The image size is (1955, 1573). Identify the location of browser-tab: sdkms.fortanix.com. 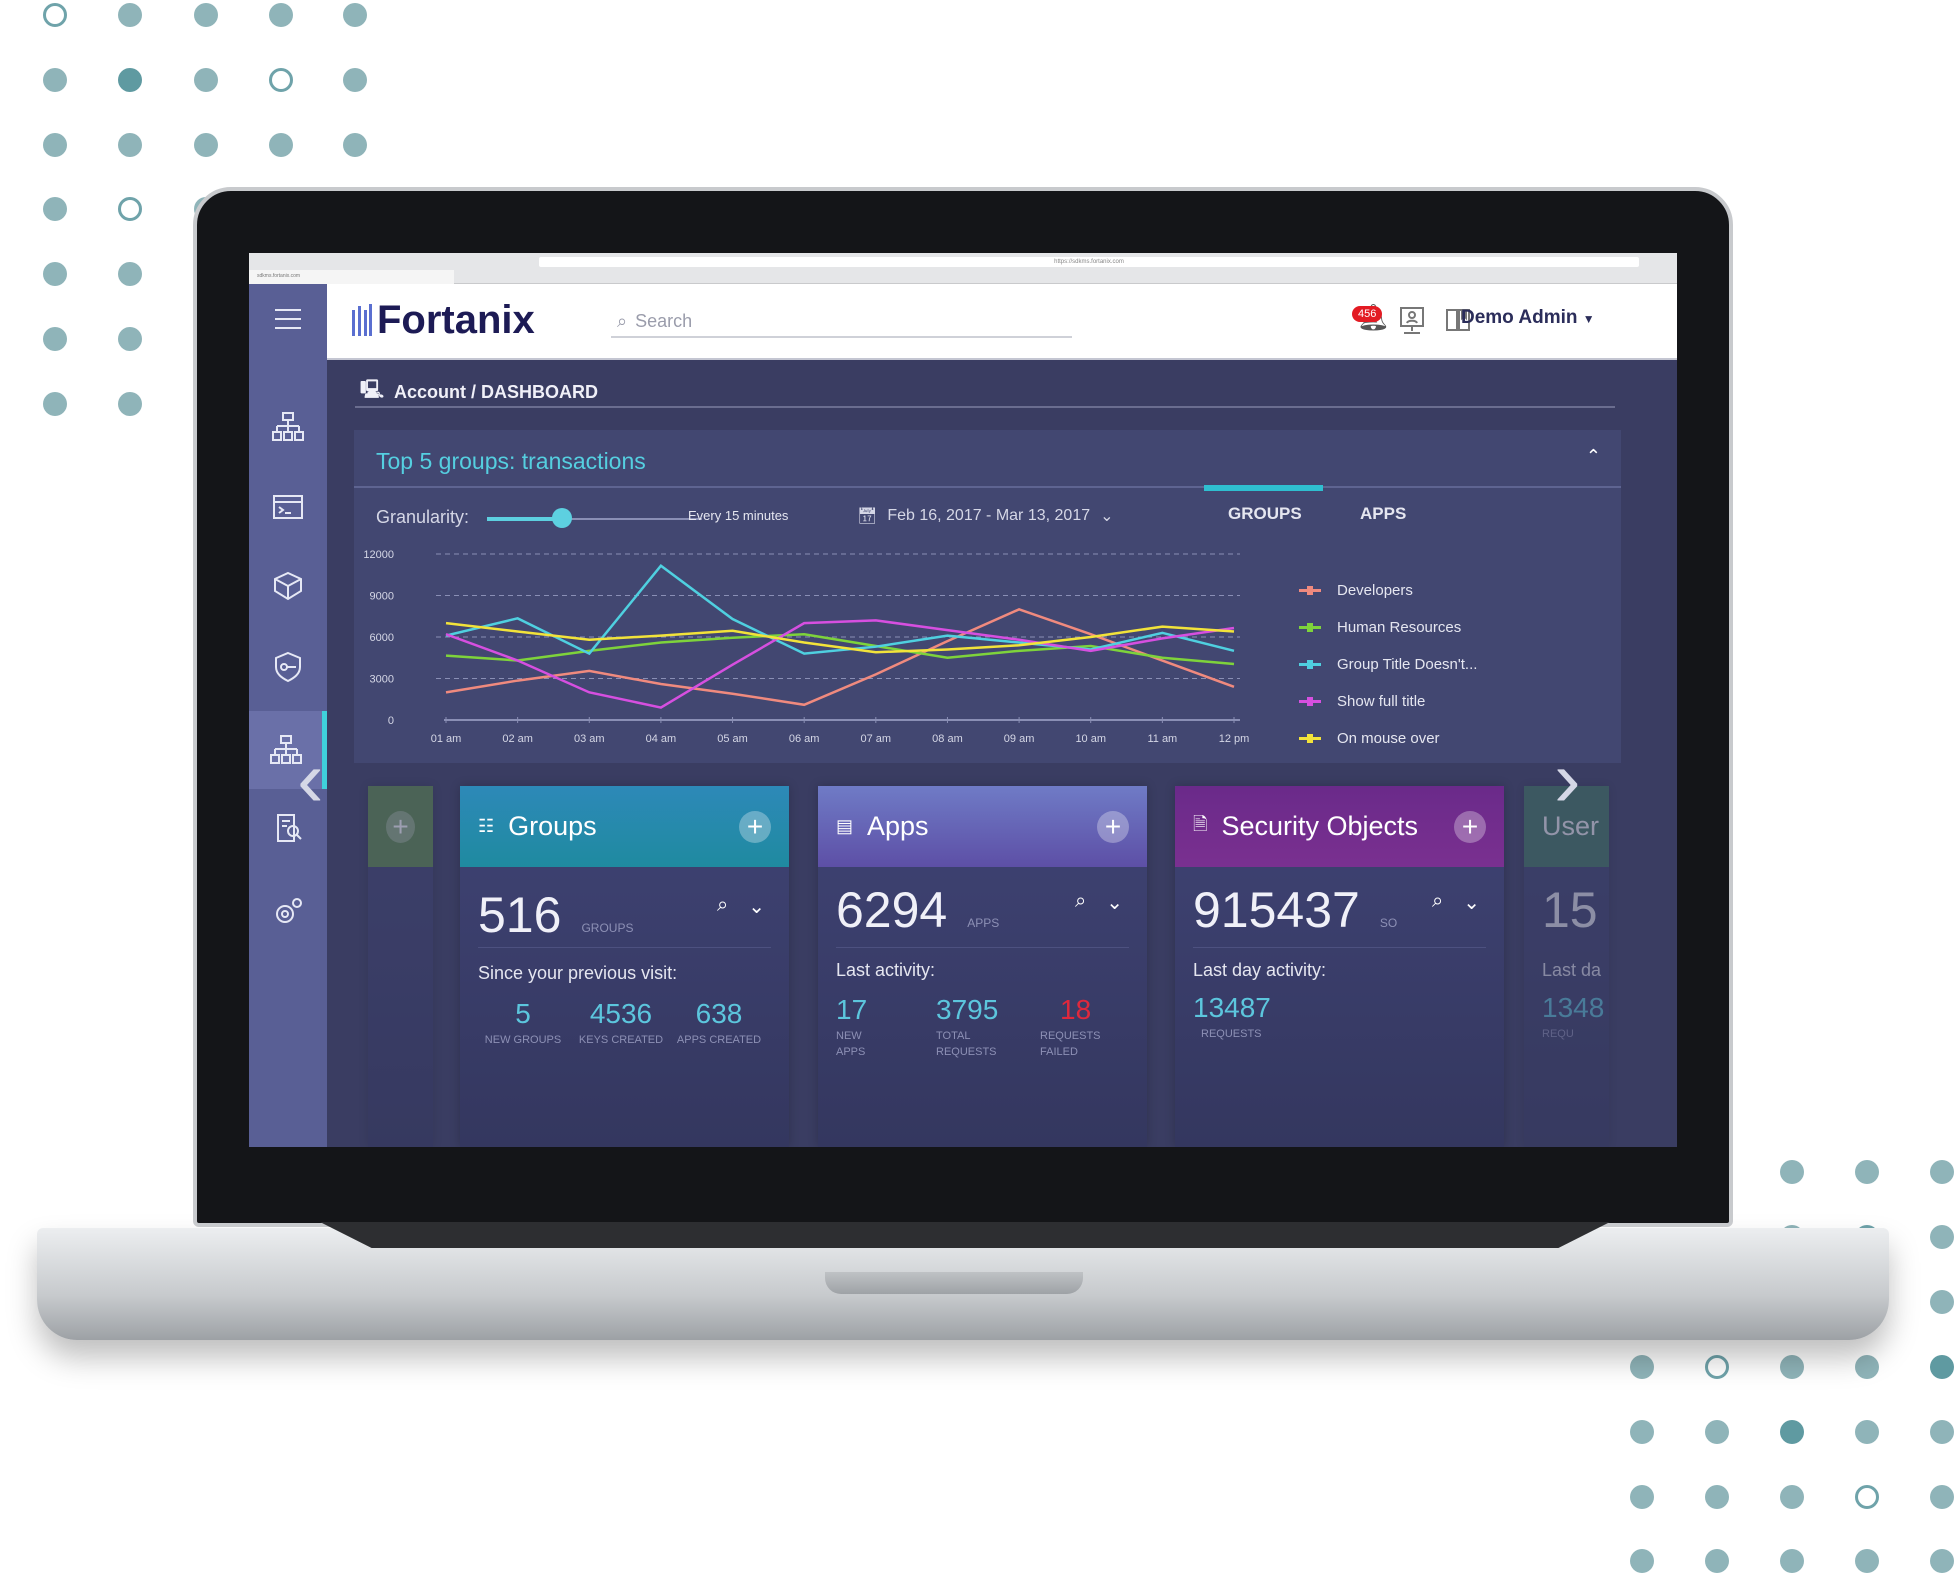
(351, 277).